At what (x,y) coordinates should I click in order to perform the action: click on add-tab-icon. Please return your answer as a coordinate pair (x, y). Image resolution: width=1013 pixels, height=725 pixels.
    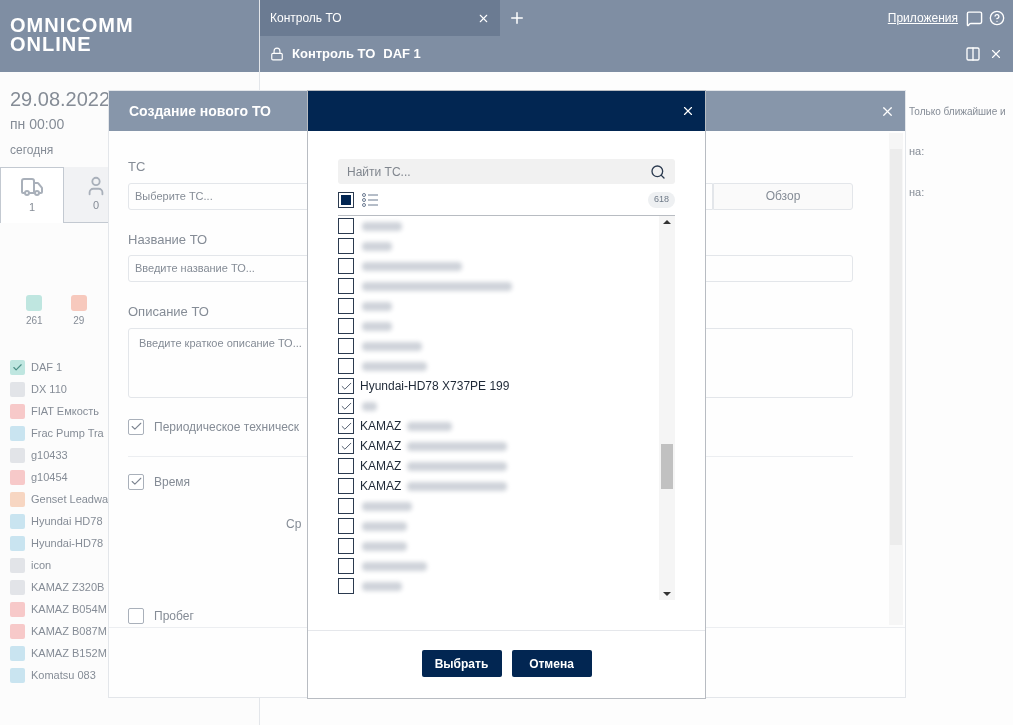
    Looking at the image, I should click on (517, 18).